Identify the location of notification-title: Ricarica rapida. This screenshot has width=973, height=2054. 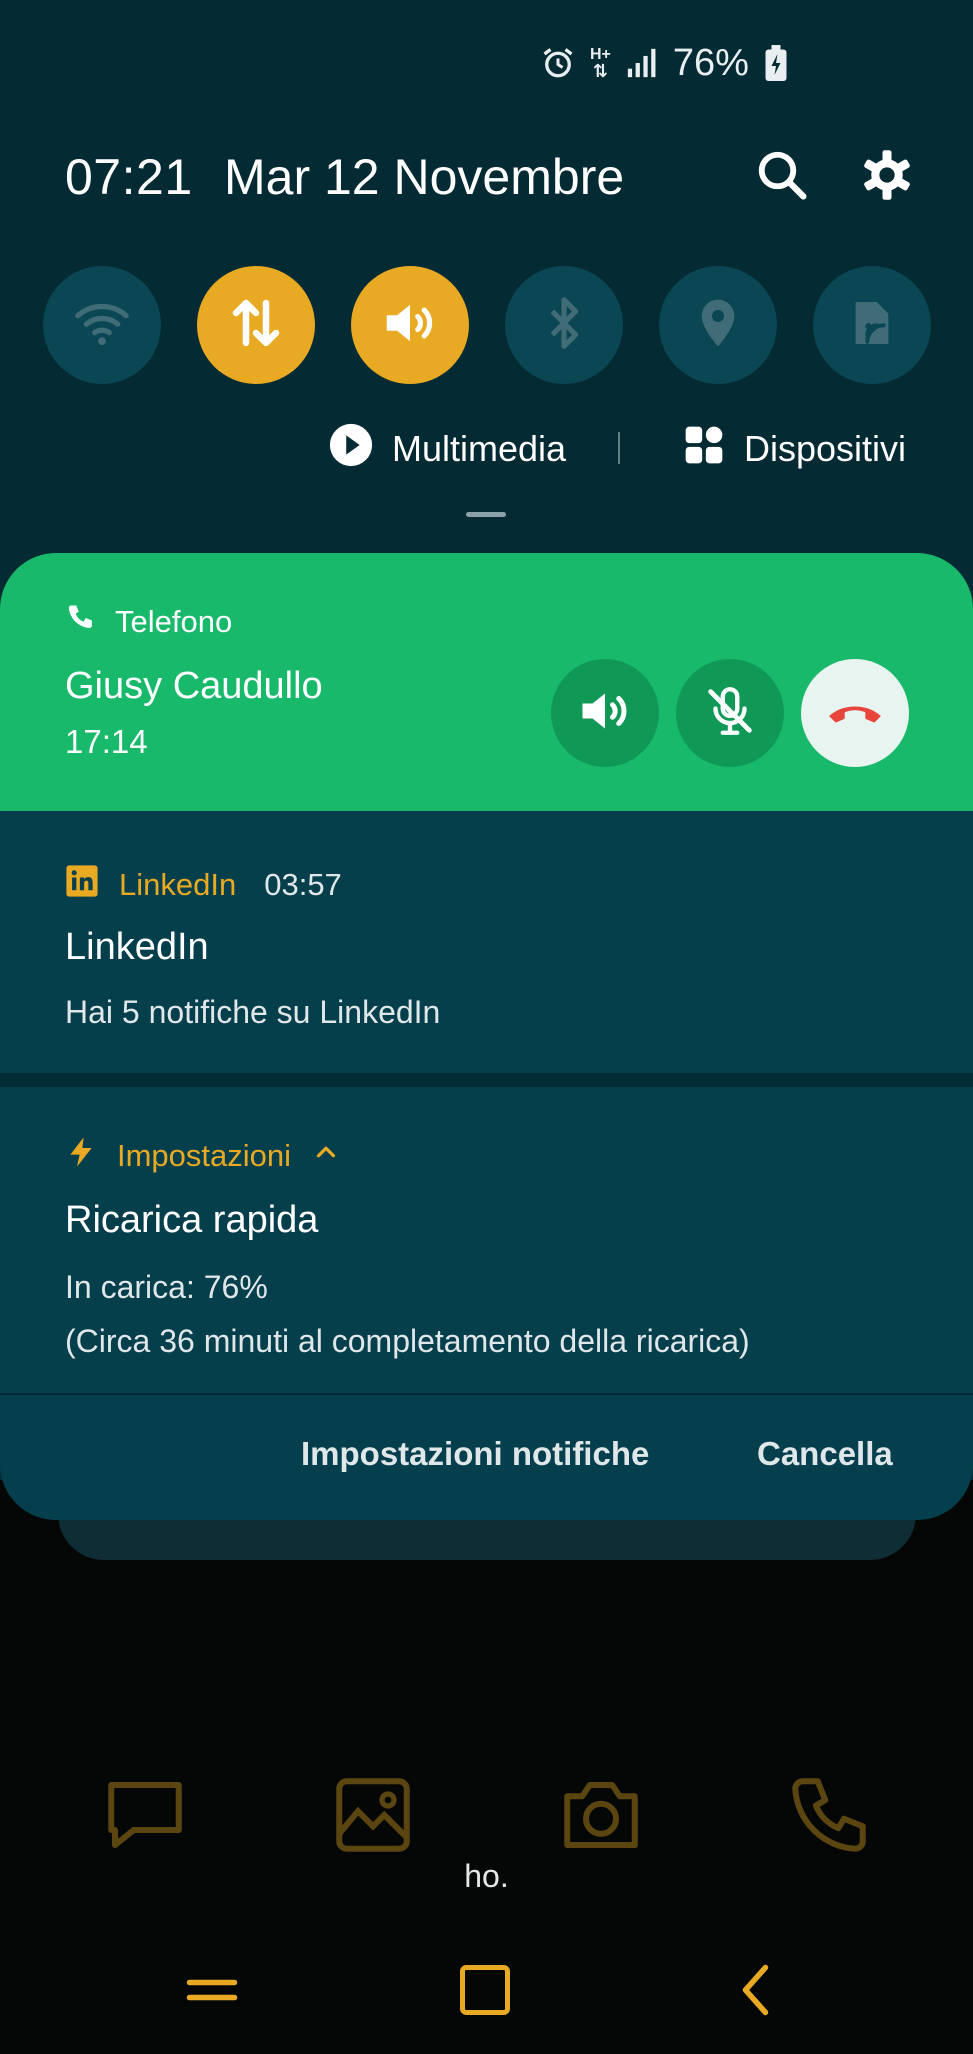
(192, 1220).